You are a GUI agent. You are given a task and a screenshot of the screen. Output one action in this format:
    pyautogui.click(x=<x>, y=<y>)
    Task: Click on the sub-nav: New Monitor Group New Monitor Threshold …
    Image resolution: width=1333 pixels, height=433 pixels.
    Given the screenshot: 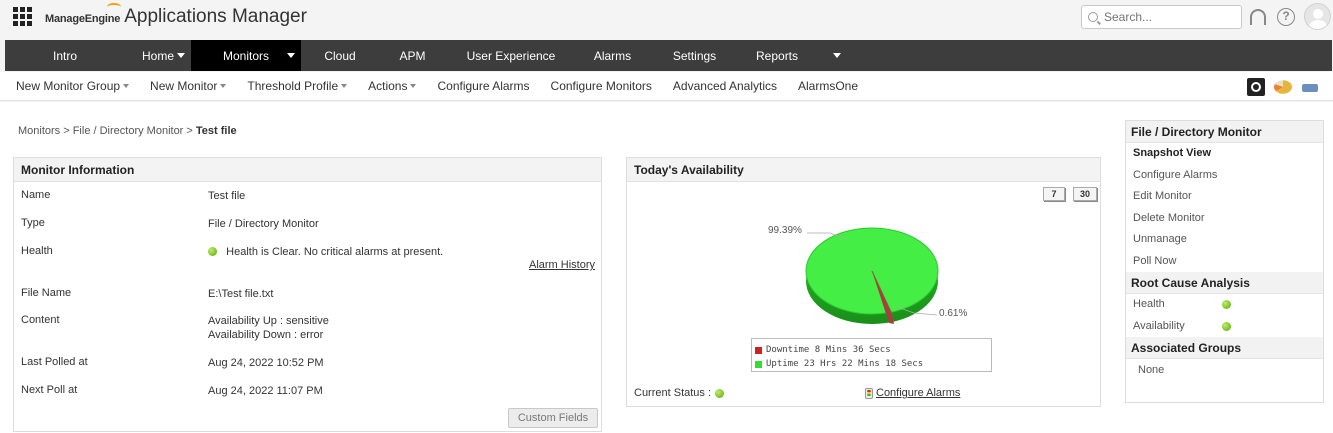 What is the action you would take?
    pyautogui.click(x=666, y=86)
    